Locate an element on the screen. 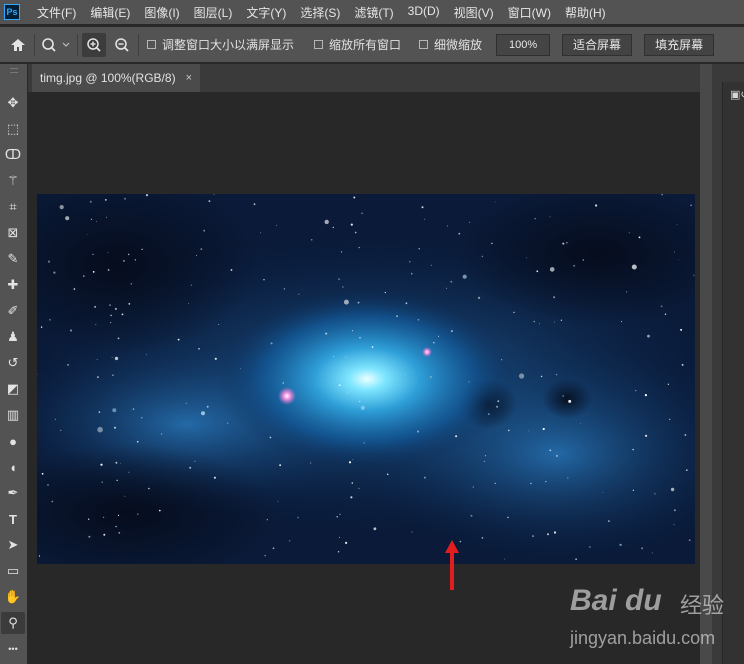 The width and height of the screenshot is (744, 664). move-icon: ✥ is located at coordinates (13, 102).